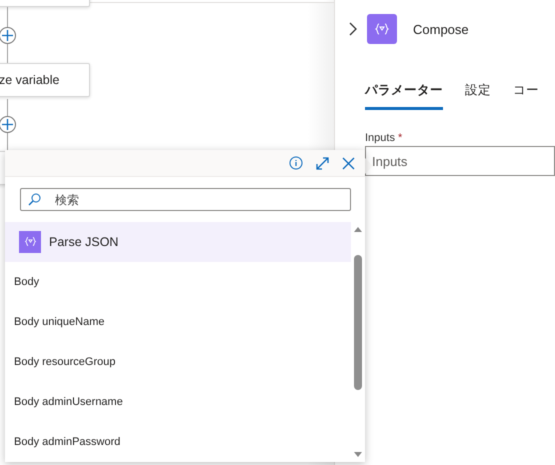 The height and width of the screenshot is (465, 555). I want to click on info-icon, so click(296, 163).